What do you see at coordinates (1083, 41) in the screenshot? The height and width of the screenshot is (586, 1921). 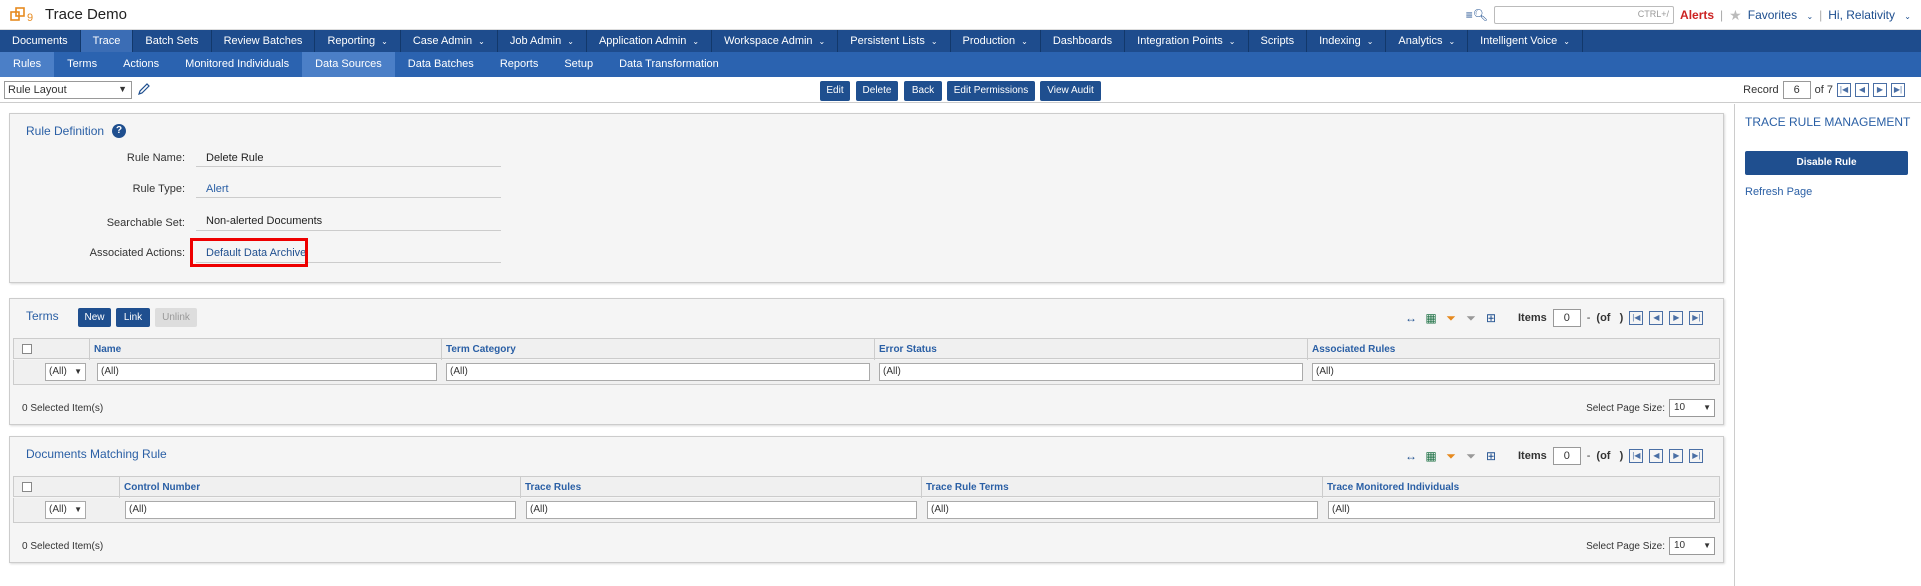 I see `nav-tab-dashboards: Dashboards` at bounding box center [1083, 41].